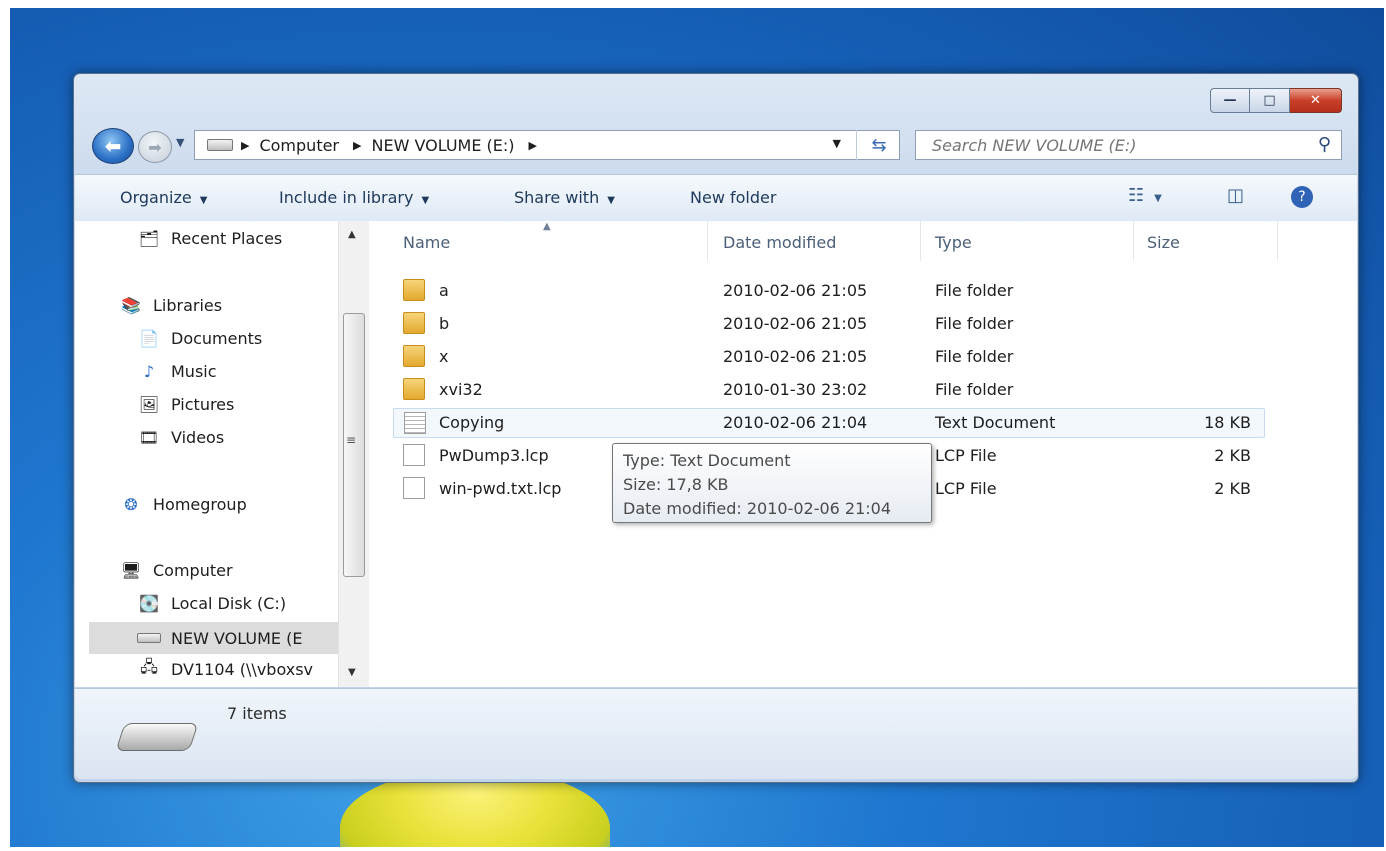 This screenshot has width=1386, height=851. I want to click on new-folder-label: New folder, so click(733, 197).